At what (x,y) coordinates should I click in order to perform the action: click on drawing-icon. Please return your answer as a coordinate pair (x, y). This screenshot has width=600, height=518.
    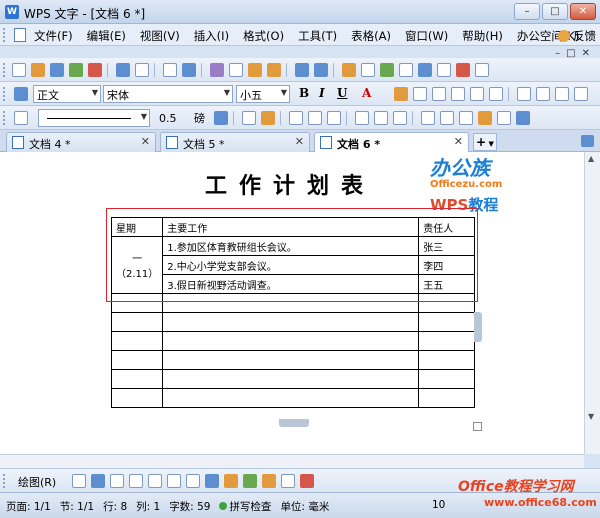
    Looking at the image, I should click on (425, 70).